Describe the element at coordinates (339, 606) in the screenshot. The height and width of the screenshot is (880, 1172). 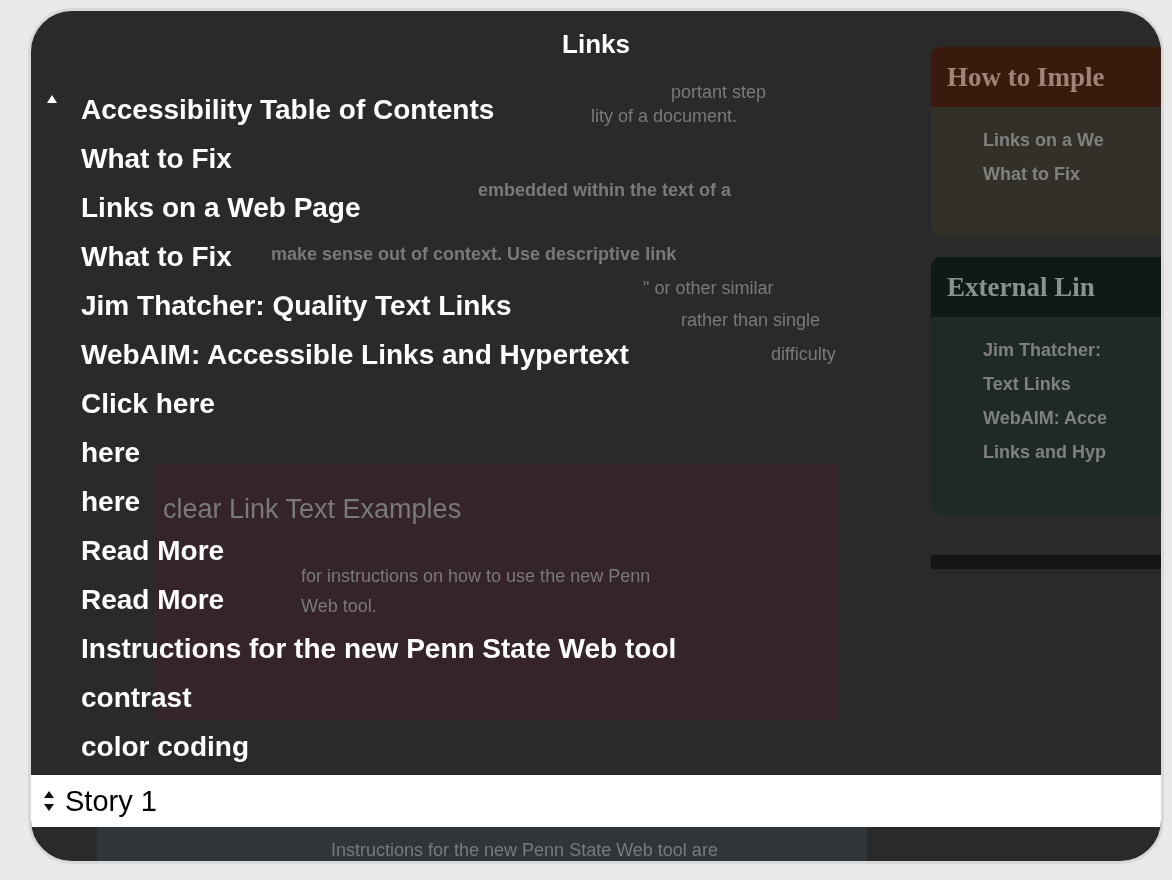
I see `page-text: Web tool.` at that location.